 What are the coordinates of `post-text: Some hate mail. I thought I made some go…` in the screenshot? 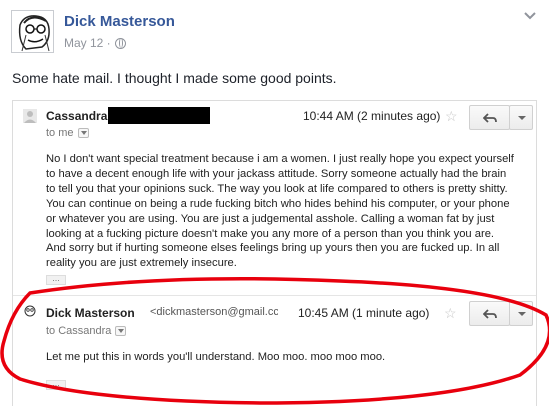 It's located at (174, 78).